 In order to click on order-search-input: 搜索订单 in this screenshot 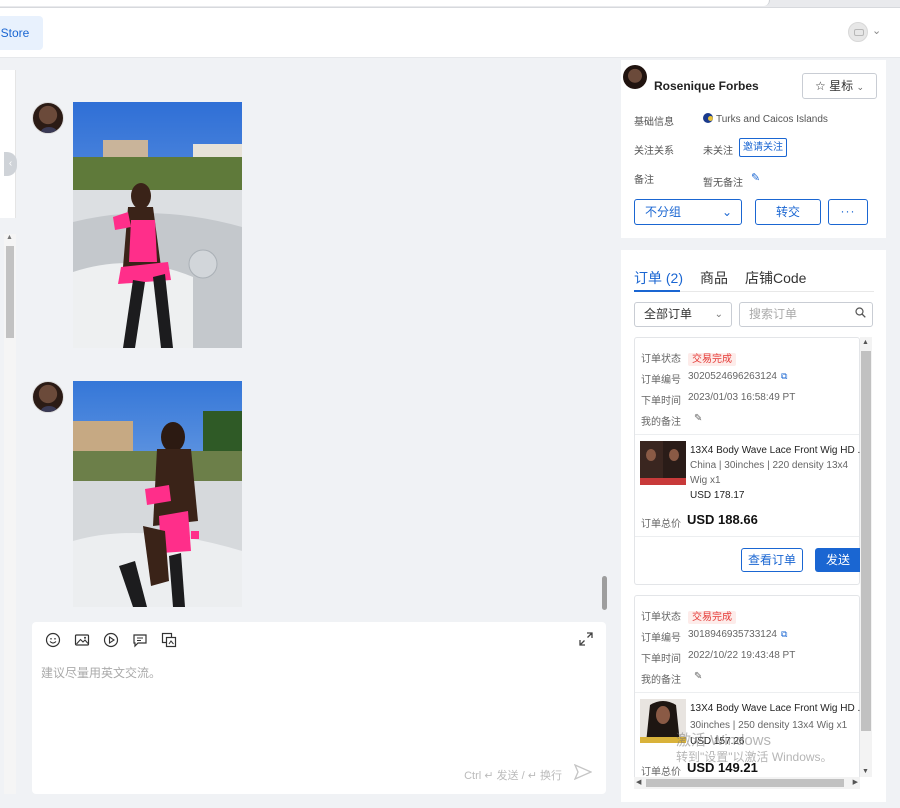, I will do `click(806, 314)`.